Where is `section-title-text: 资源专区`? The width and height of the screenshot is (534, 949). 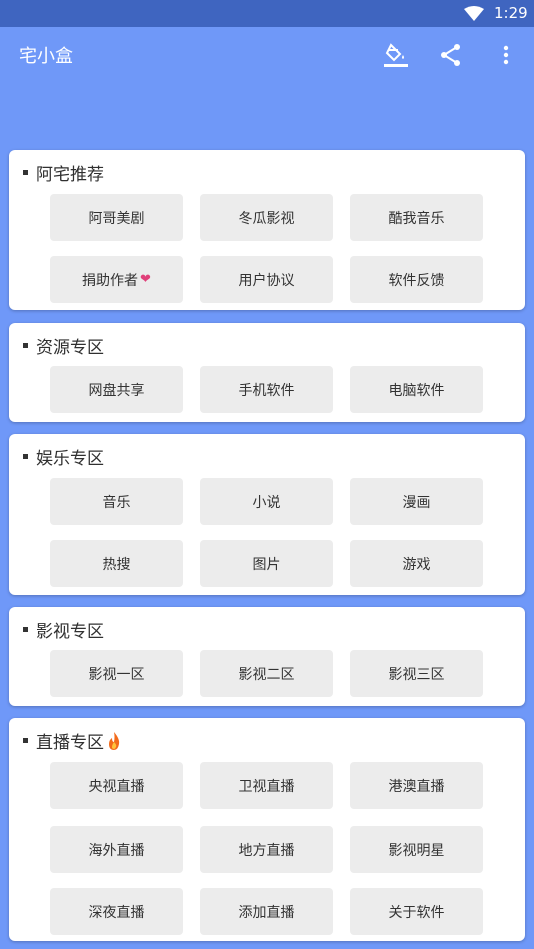
section-title-text: 资源专区 is located at coordinates (70, 348).